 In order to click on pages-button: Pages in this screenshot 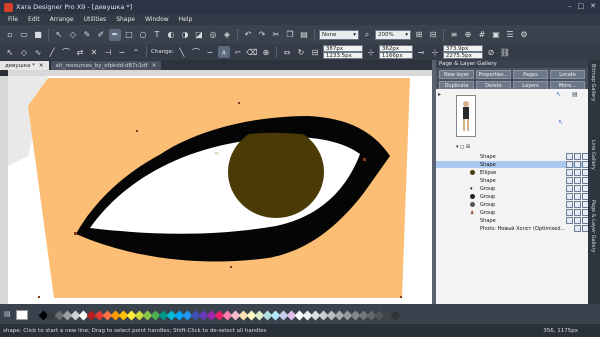, I will do `click(530, 74)`.